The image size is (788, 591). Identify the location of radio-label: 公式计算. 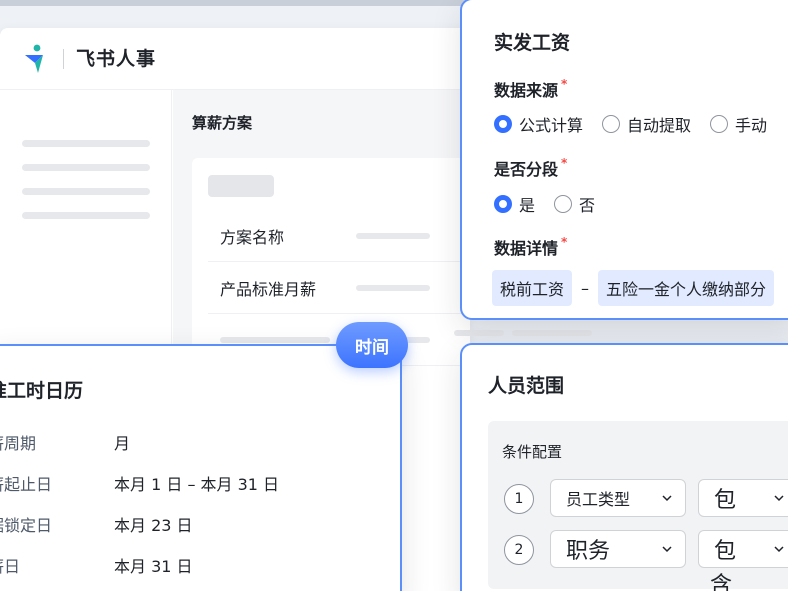
(551, 125).